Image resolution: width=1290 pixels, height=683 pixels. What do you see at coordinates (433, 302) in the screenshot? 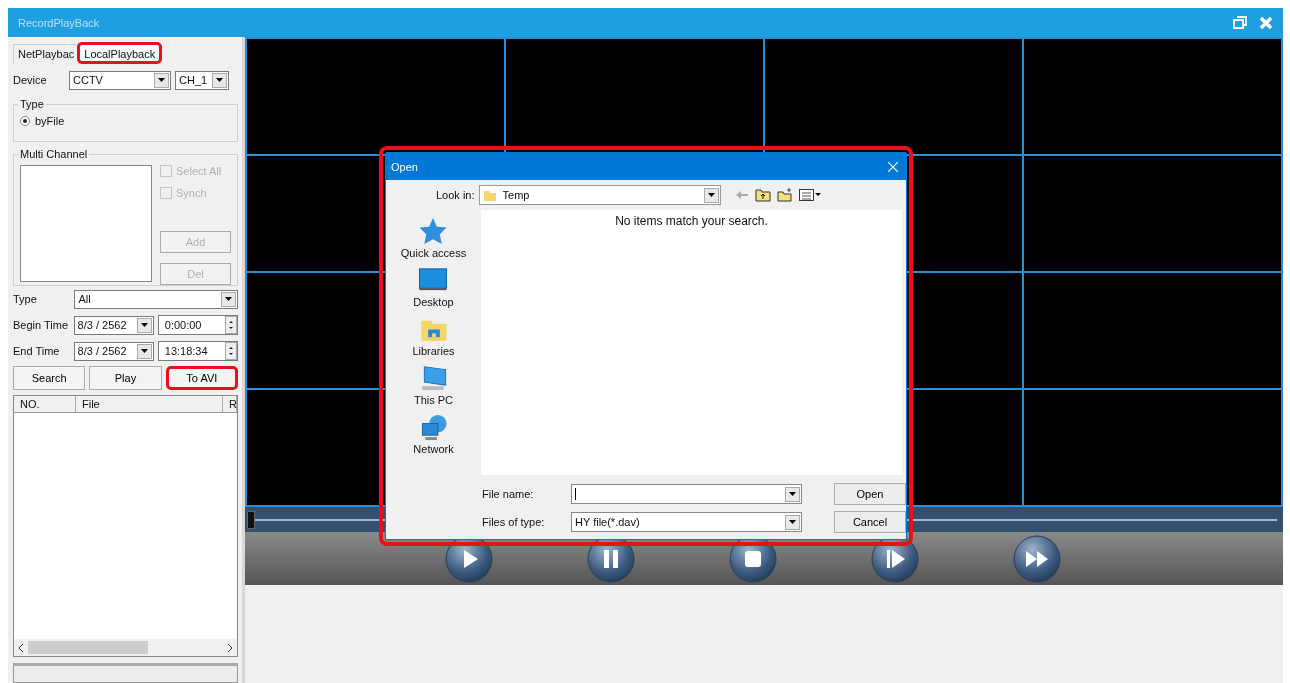
I see `place-label: Desktop` at bounding box center [433, 302].